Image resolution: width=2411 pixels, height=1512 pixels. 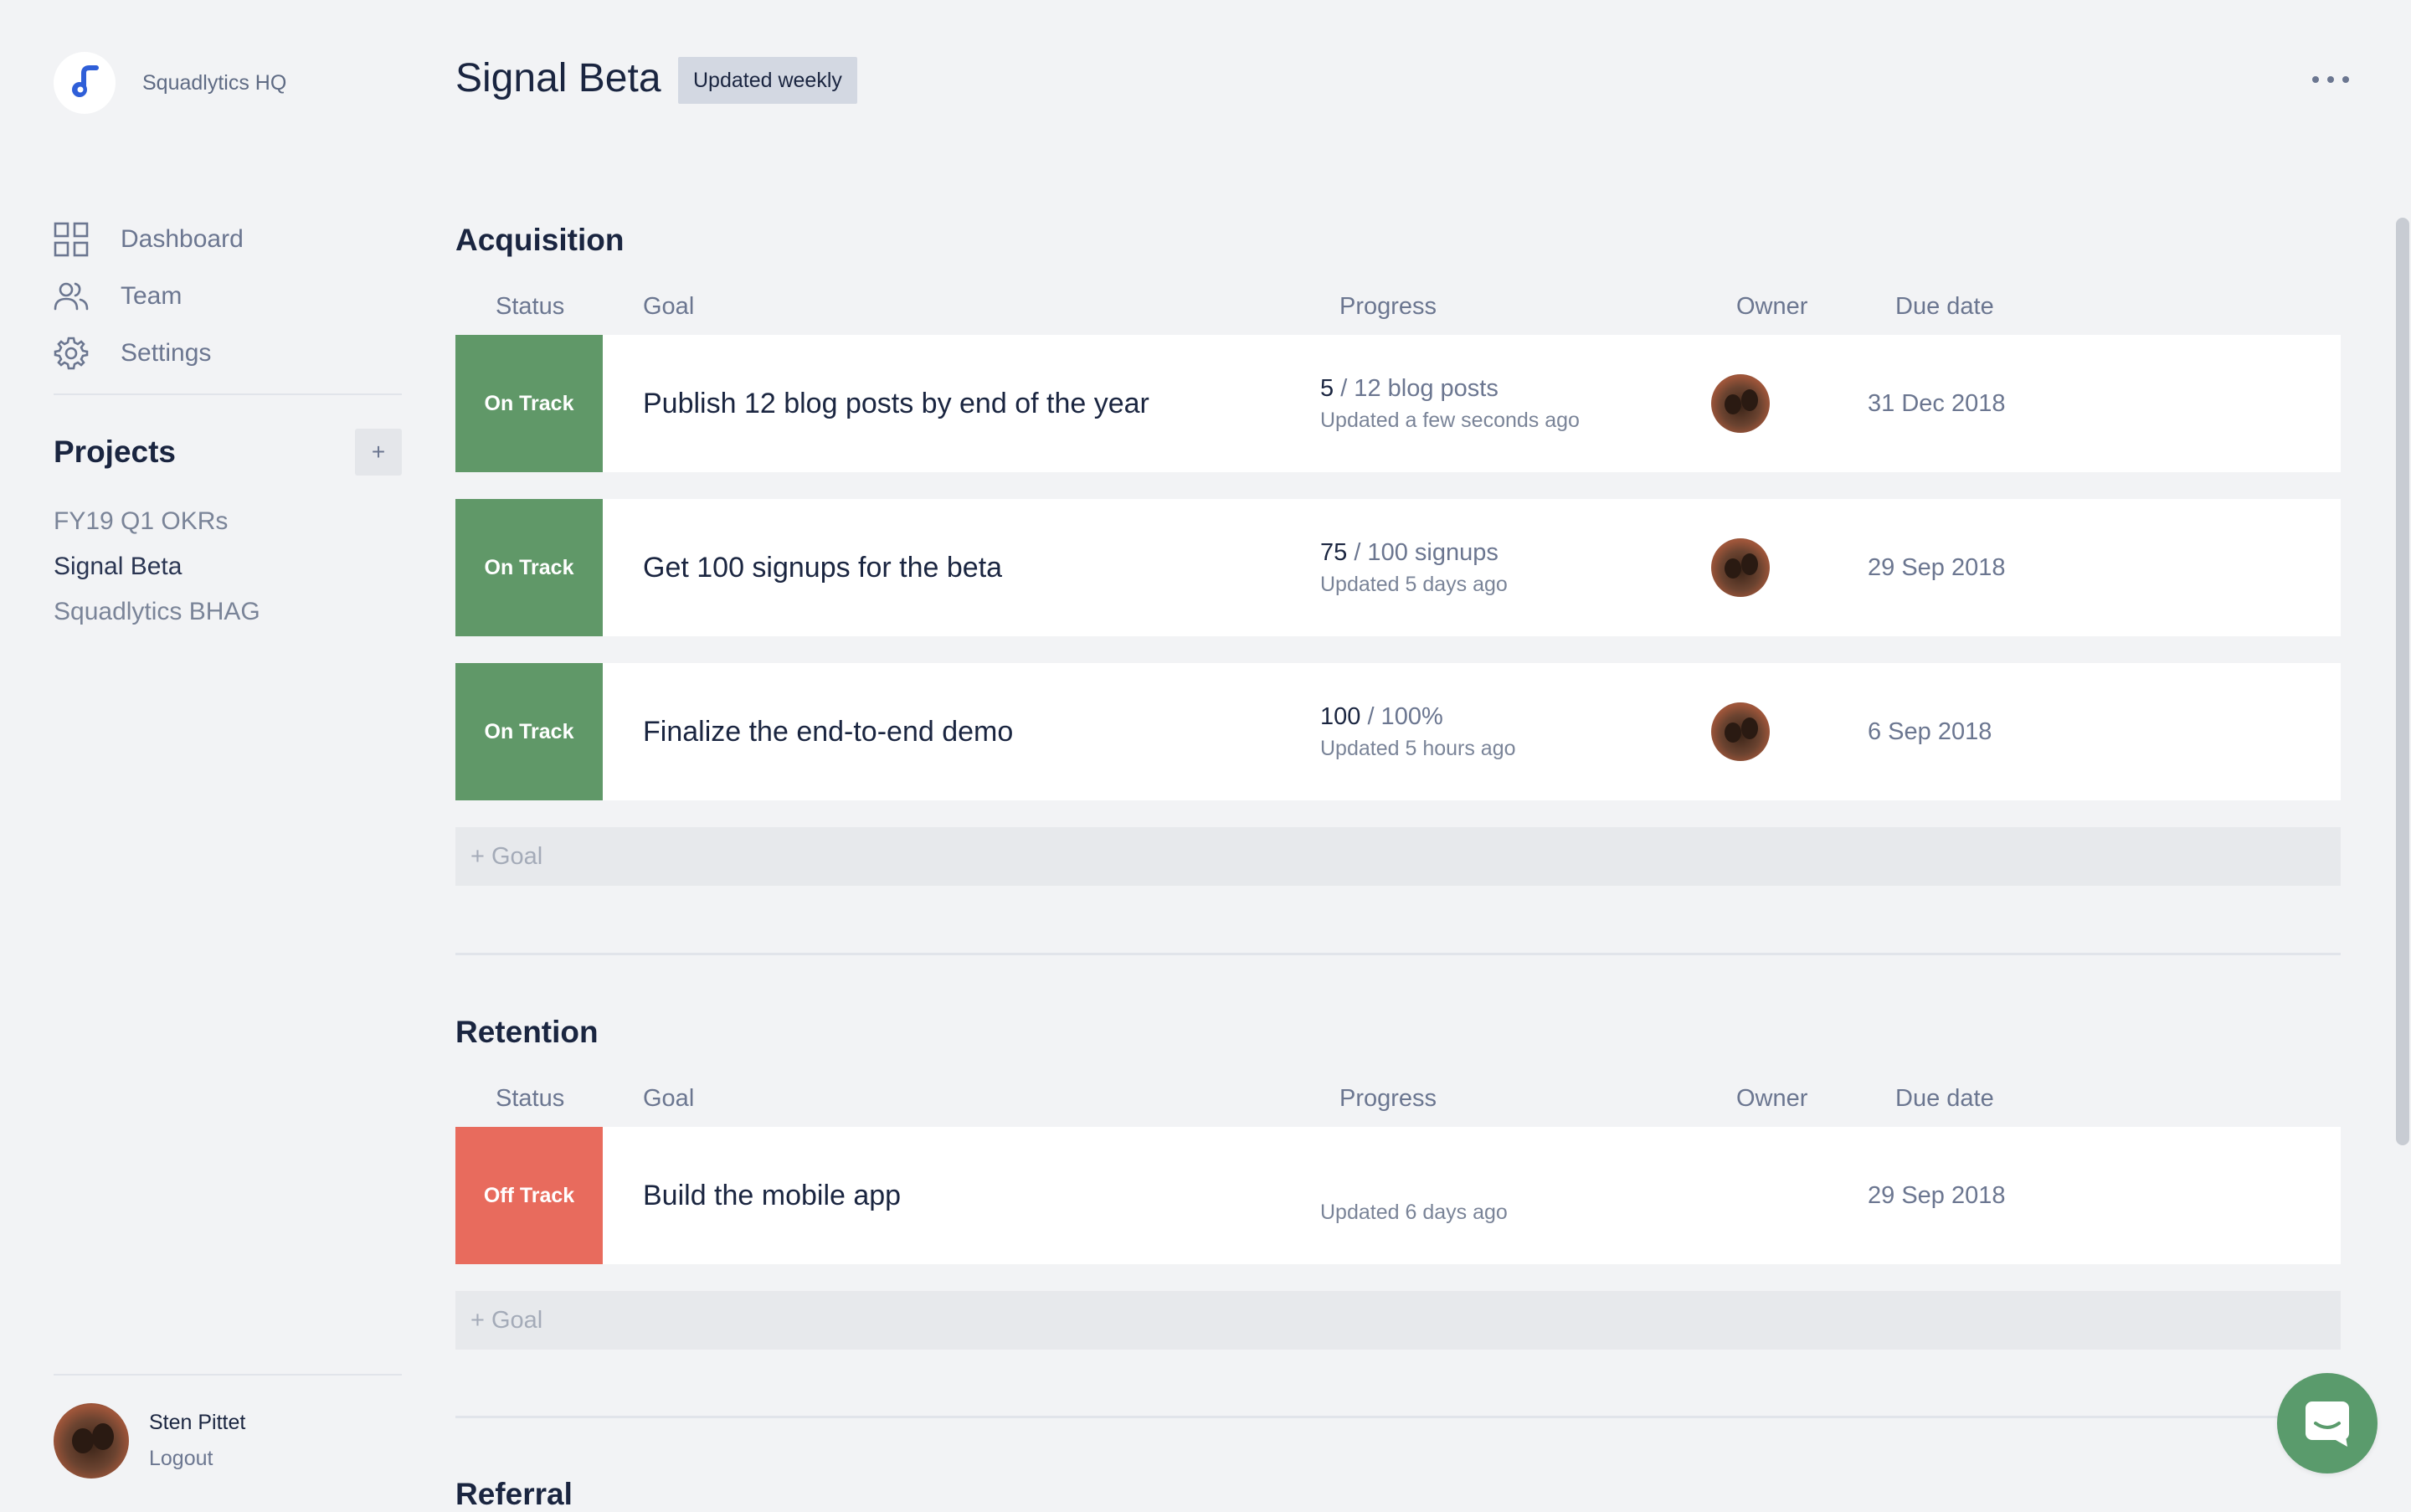 I want to click on progress-updated: Updated 5 days ago, so click(x=1414, y=584).